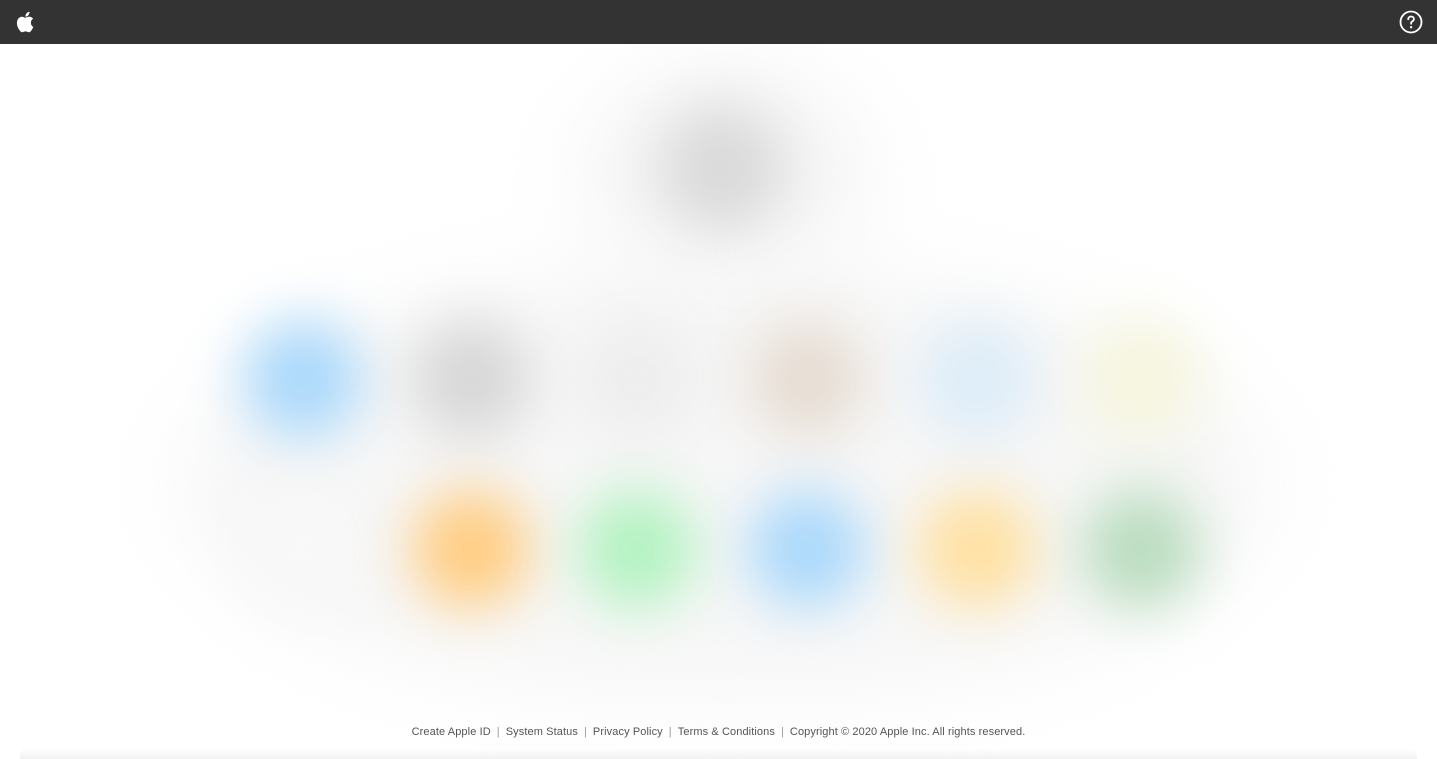  What do you see at coordinates (542, 732) in the screenshot?
I see `system-status-link: System Status` at bounding box center [542, 732].